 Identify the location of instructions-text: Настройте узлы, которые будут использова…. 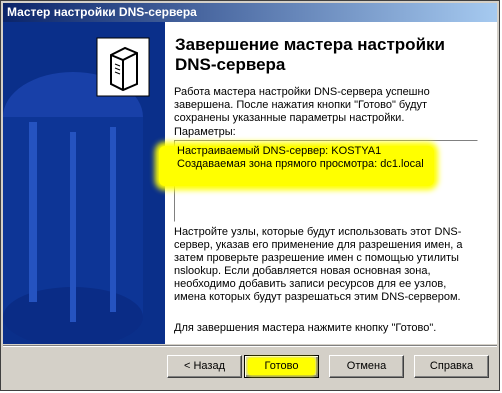
(318, 264).